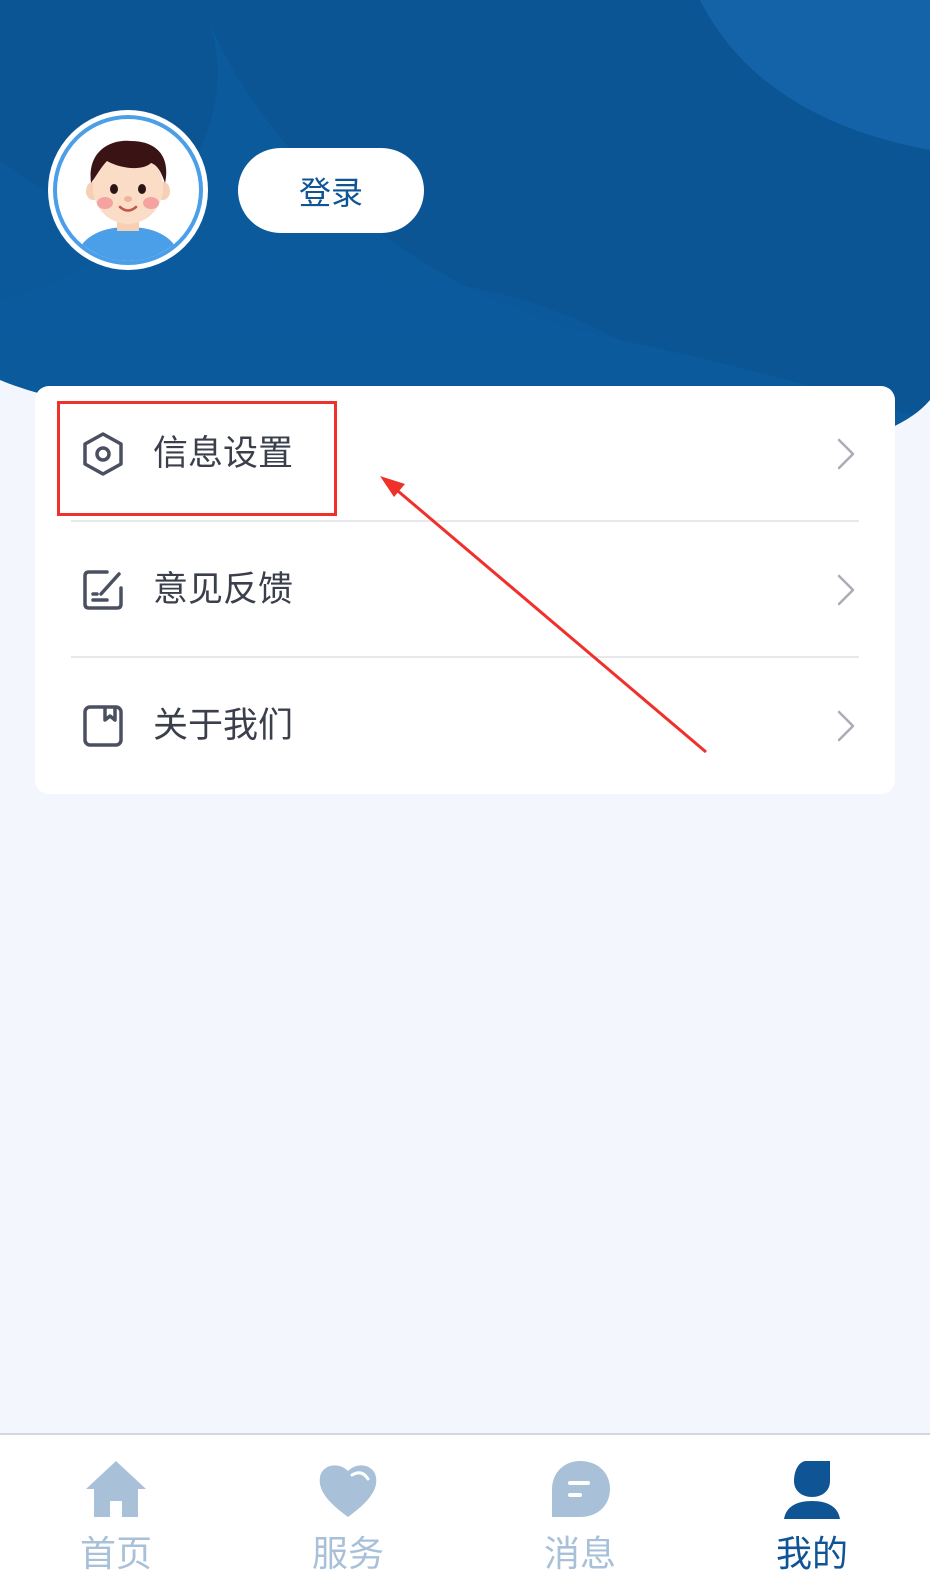 The height and width of the screenshot is (1592, 930). I want to click on tab-home: 首页, so click(116, 1513).